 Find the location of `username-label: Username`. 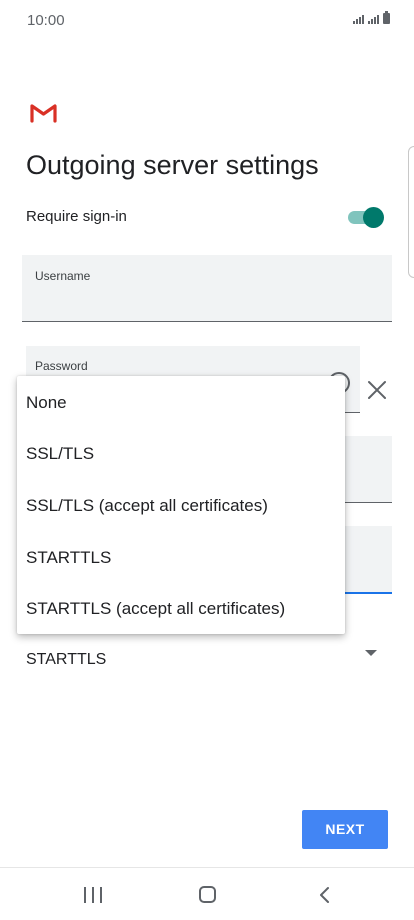

username-label: Username is located at coordinates (63, 276).